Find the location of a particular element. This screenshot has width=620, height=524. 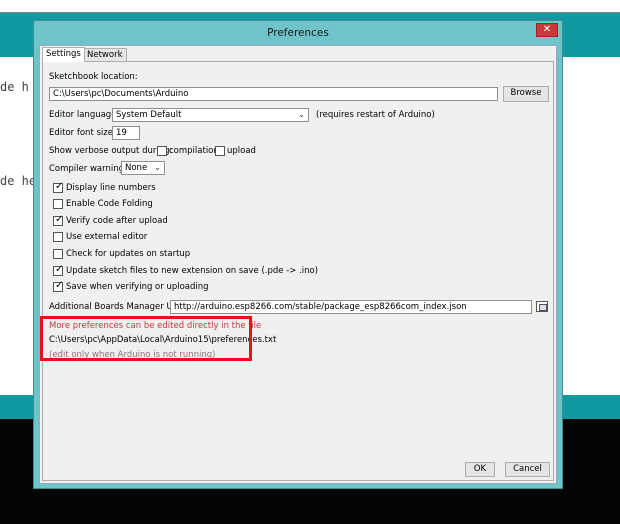

verify-after-upload-checkbox: ✓ is located at coordinates (58, 220).